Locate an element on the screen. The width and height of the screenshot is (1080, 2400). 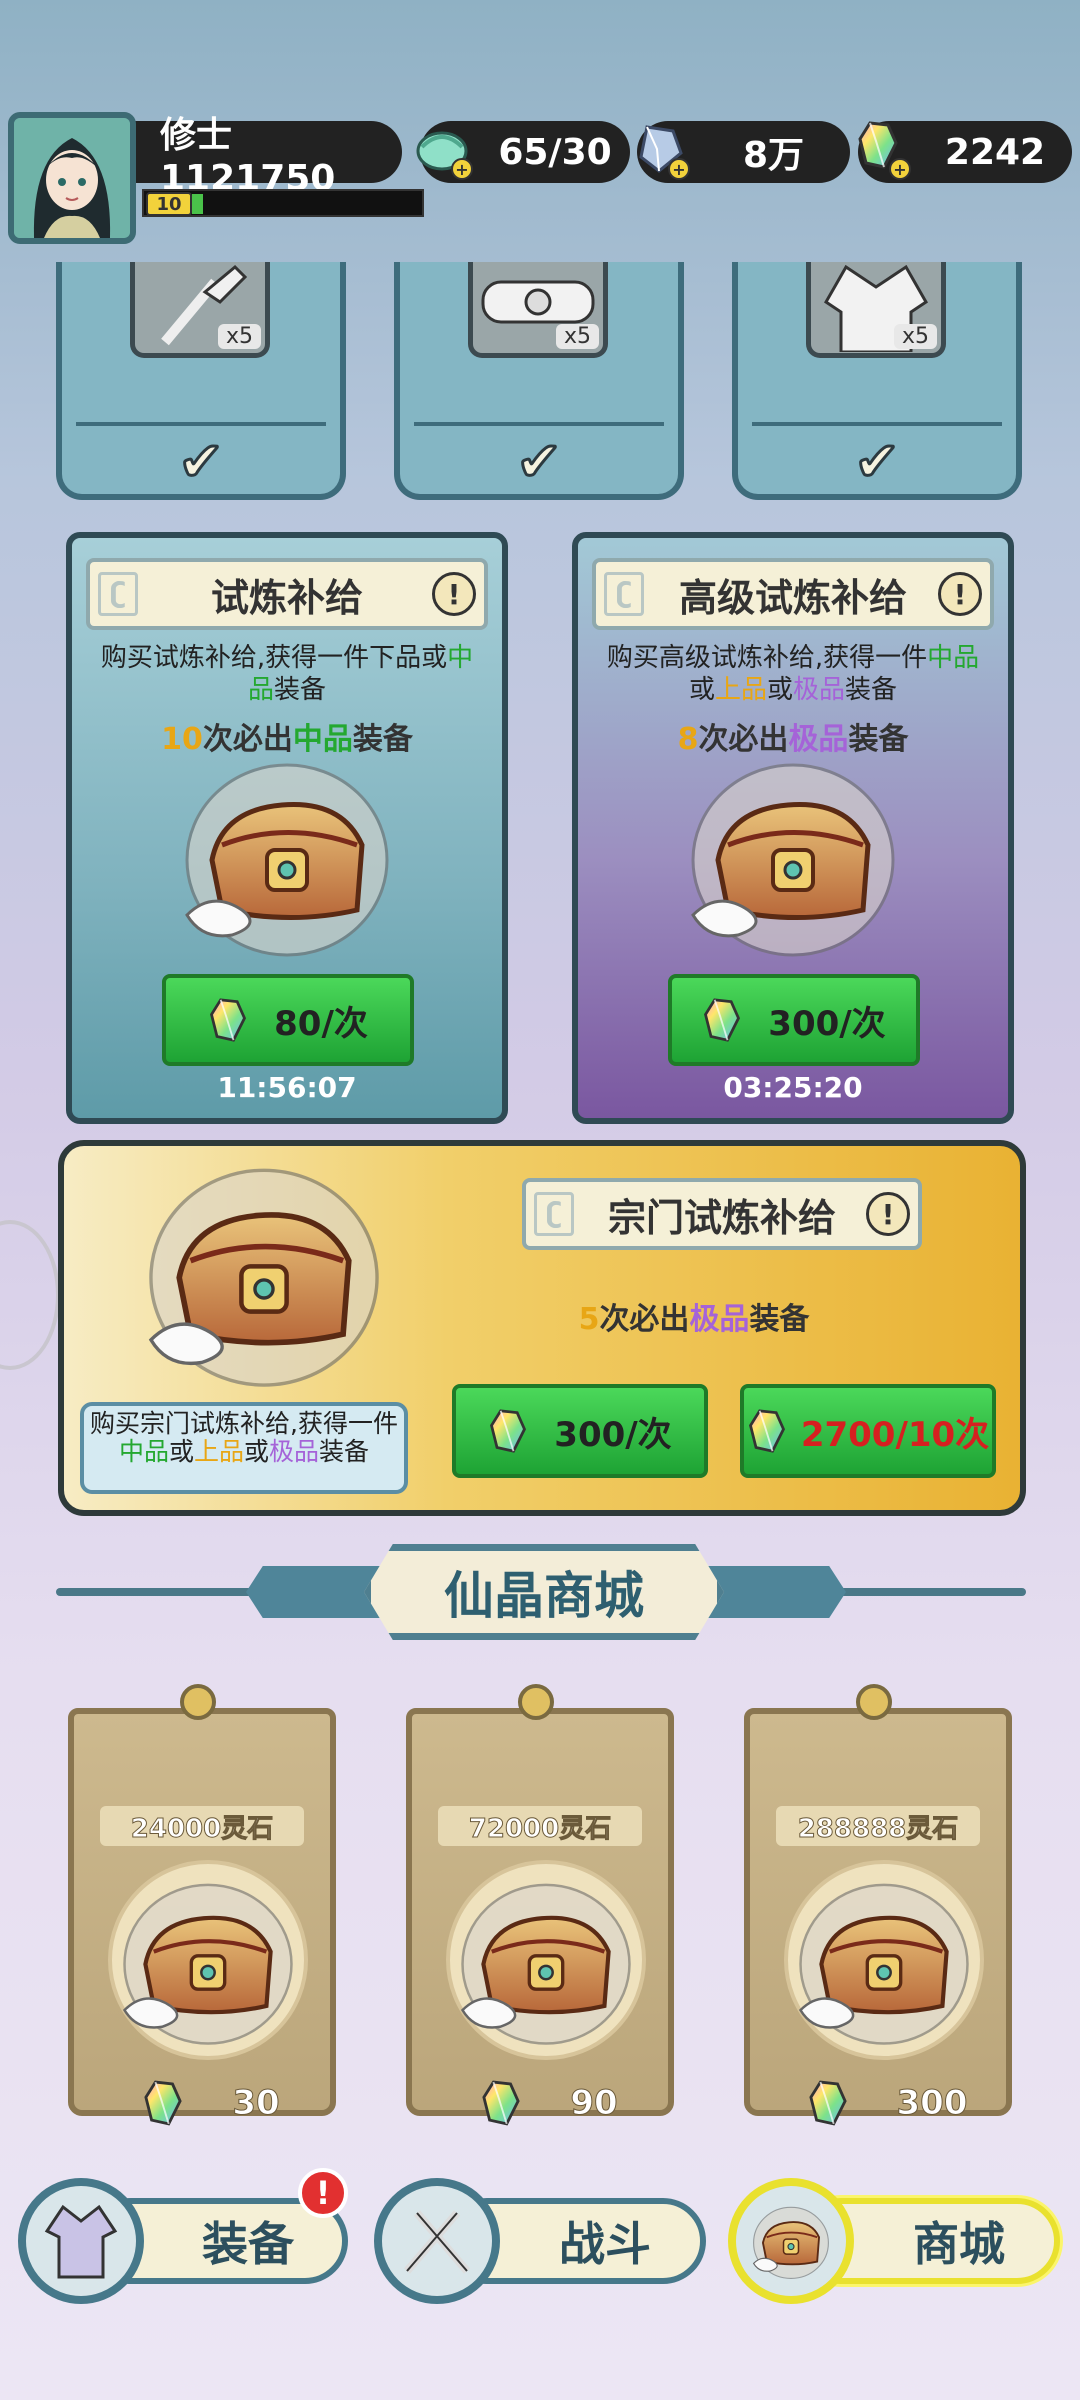
advanced-supply-buy-button: 300/次 is located at coordinates (794, 1020).